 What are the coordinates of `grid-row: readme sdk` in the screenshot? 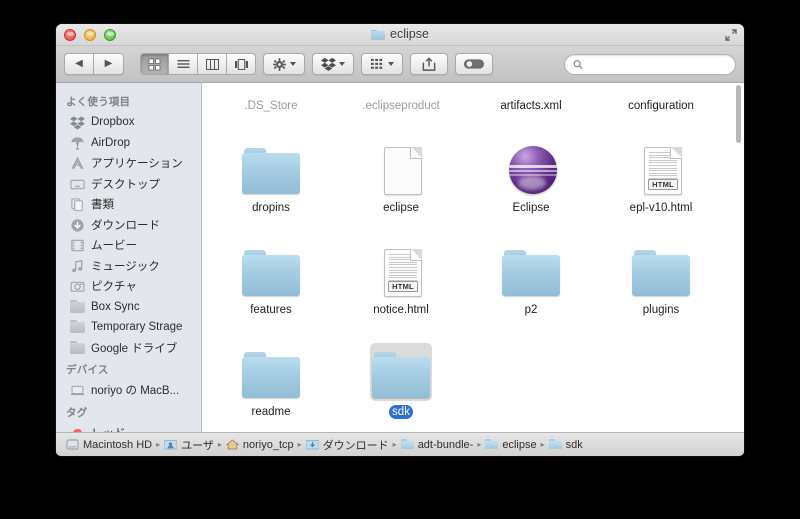 It's located at (473, 368).